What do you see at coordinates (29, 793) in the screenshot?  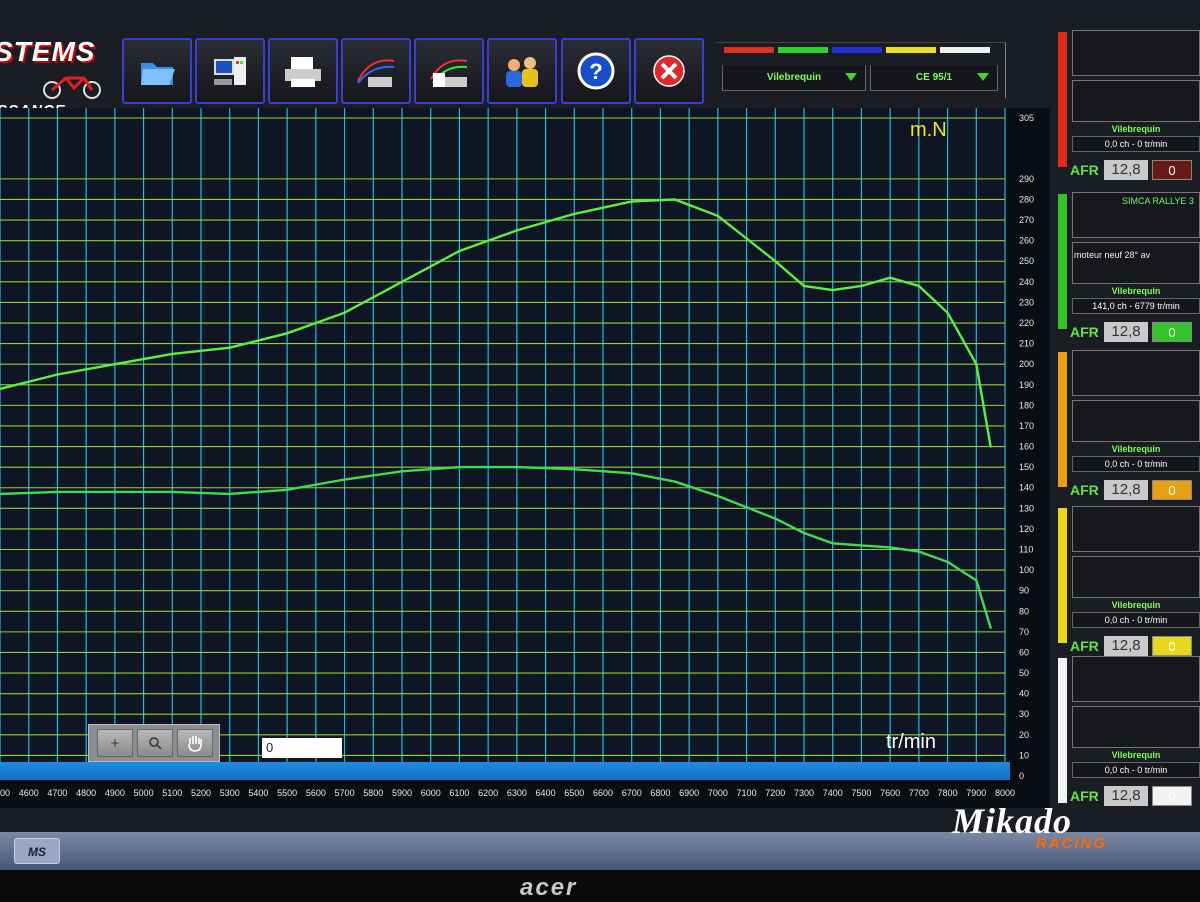 I see `x-tick-label: 4600` at bounding box center [29, 793].